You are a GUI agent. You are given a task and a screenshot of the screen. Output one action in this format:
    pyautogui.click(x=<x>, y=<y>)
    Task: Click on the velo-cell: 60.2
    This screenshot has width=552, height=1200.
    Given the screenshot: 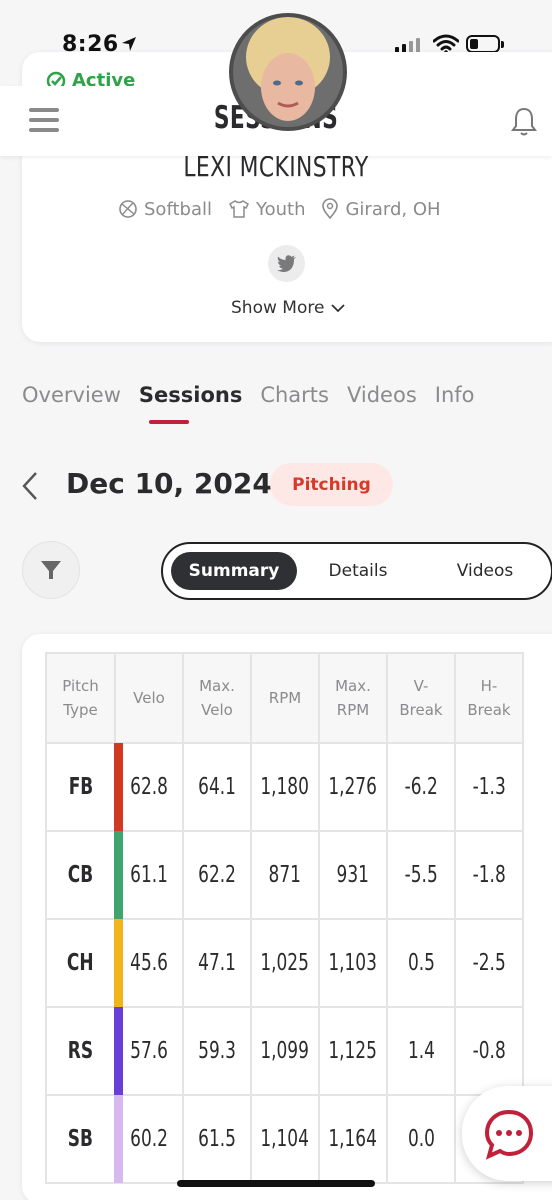 What is the action you would take?
    pyautogui.click(x=149, y=1139)
    